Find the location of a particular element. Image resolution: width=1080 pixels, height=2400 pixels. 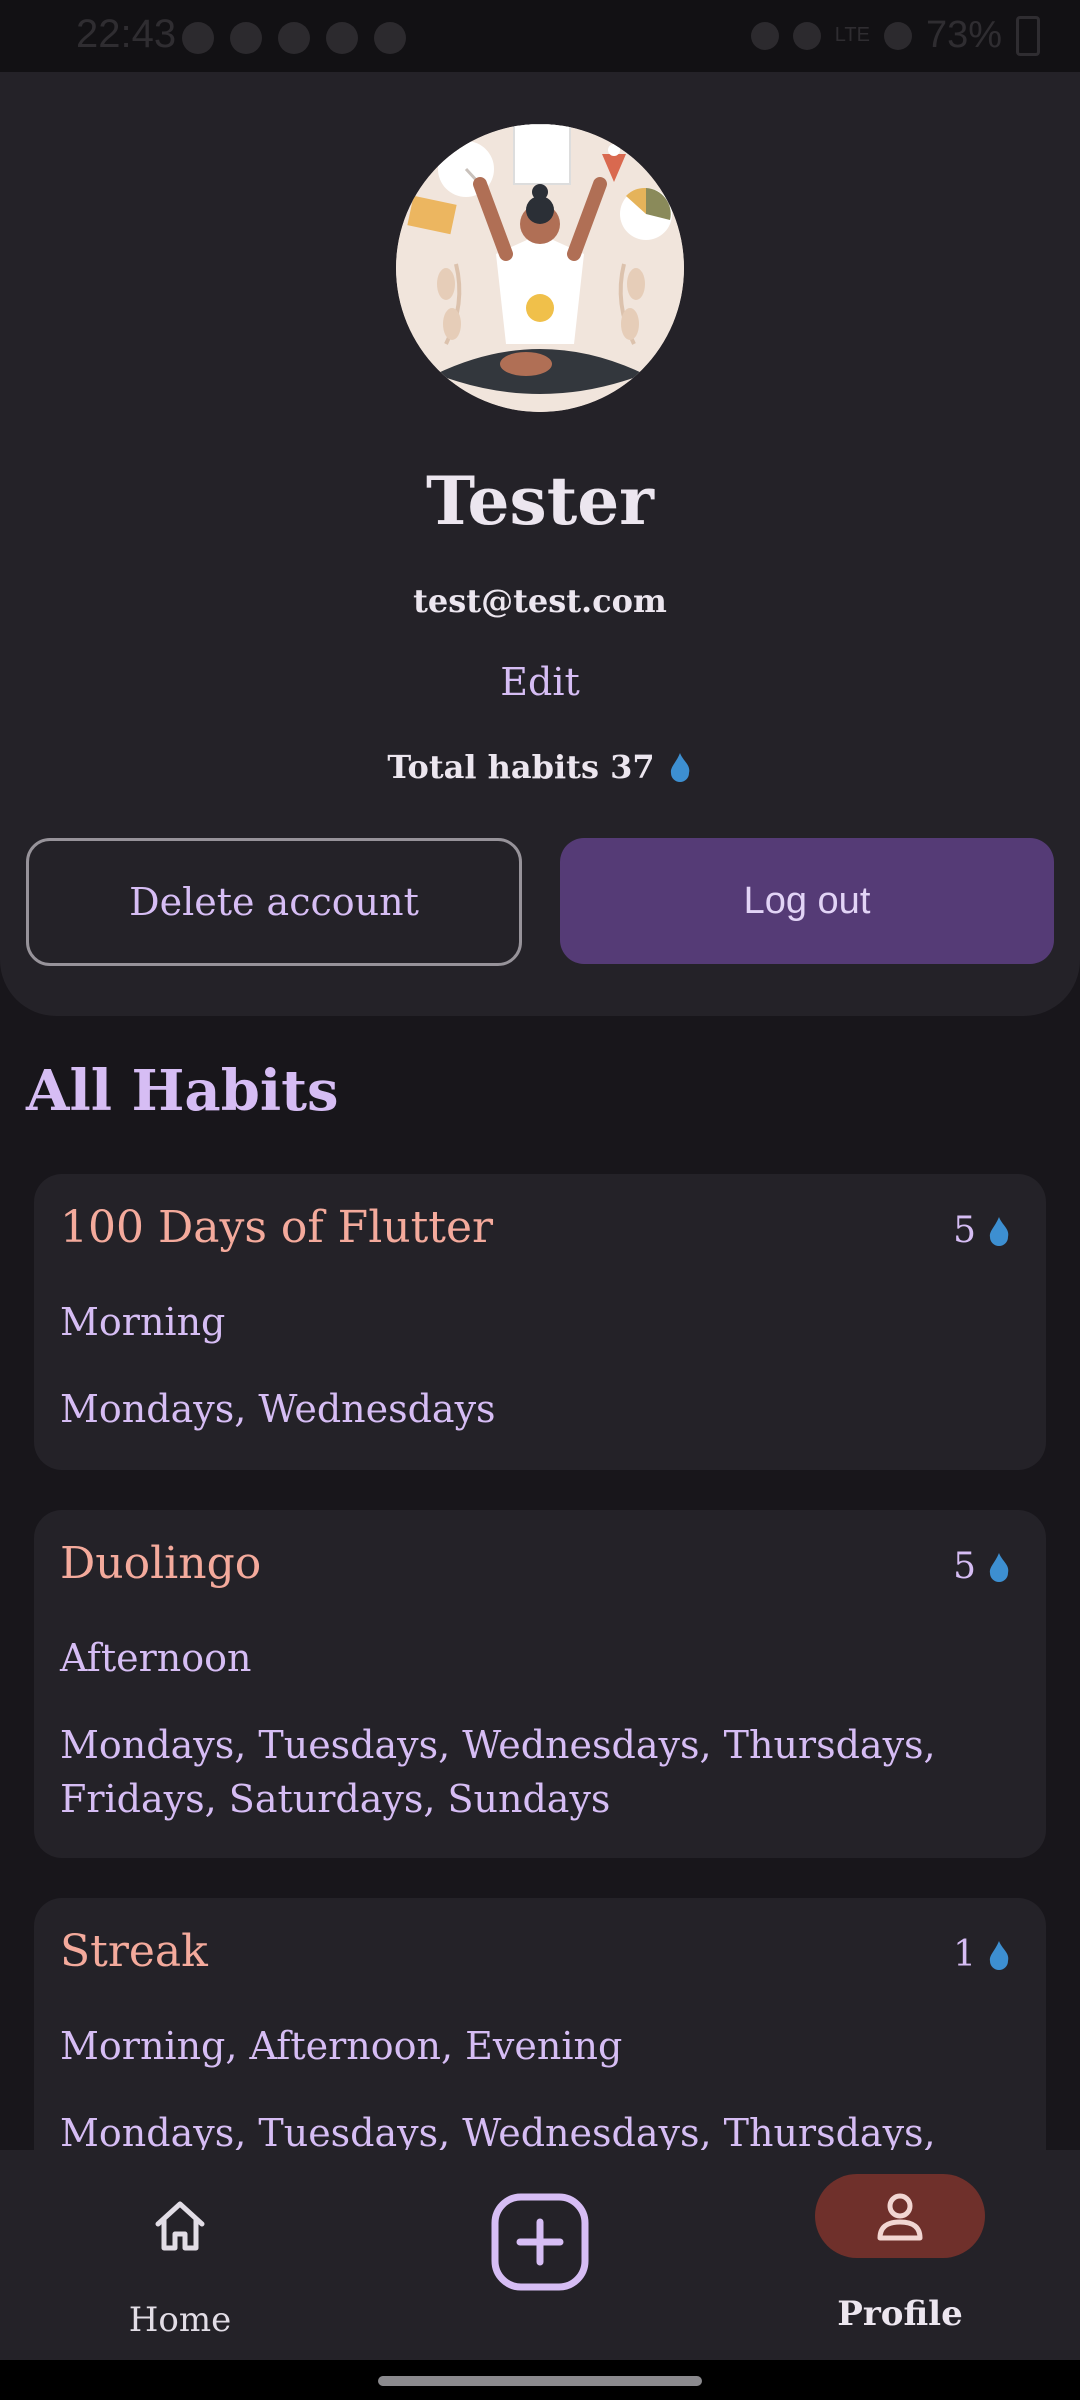

profile-email: test@test.com is located at coordinates (540, 601).